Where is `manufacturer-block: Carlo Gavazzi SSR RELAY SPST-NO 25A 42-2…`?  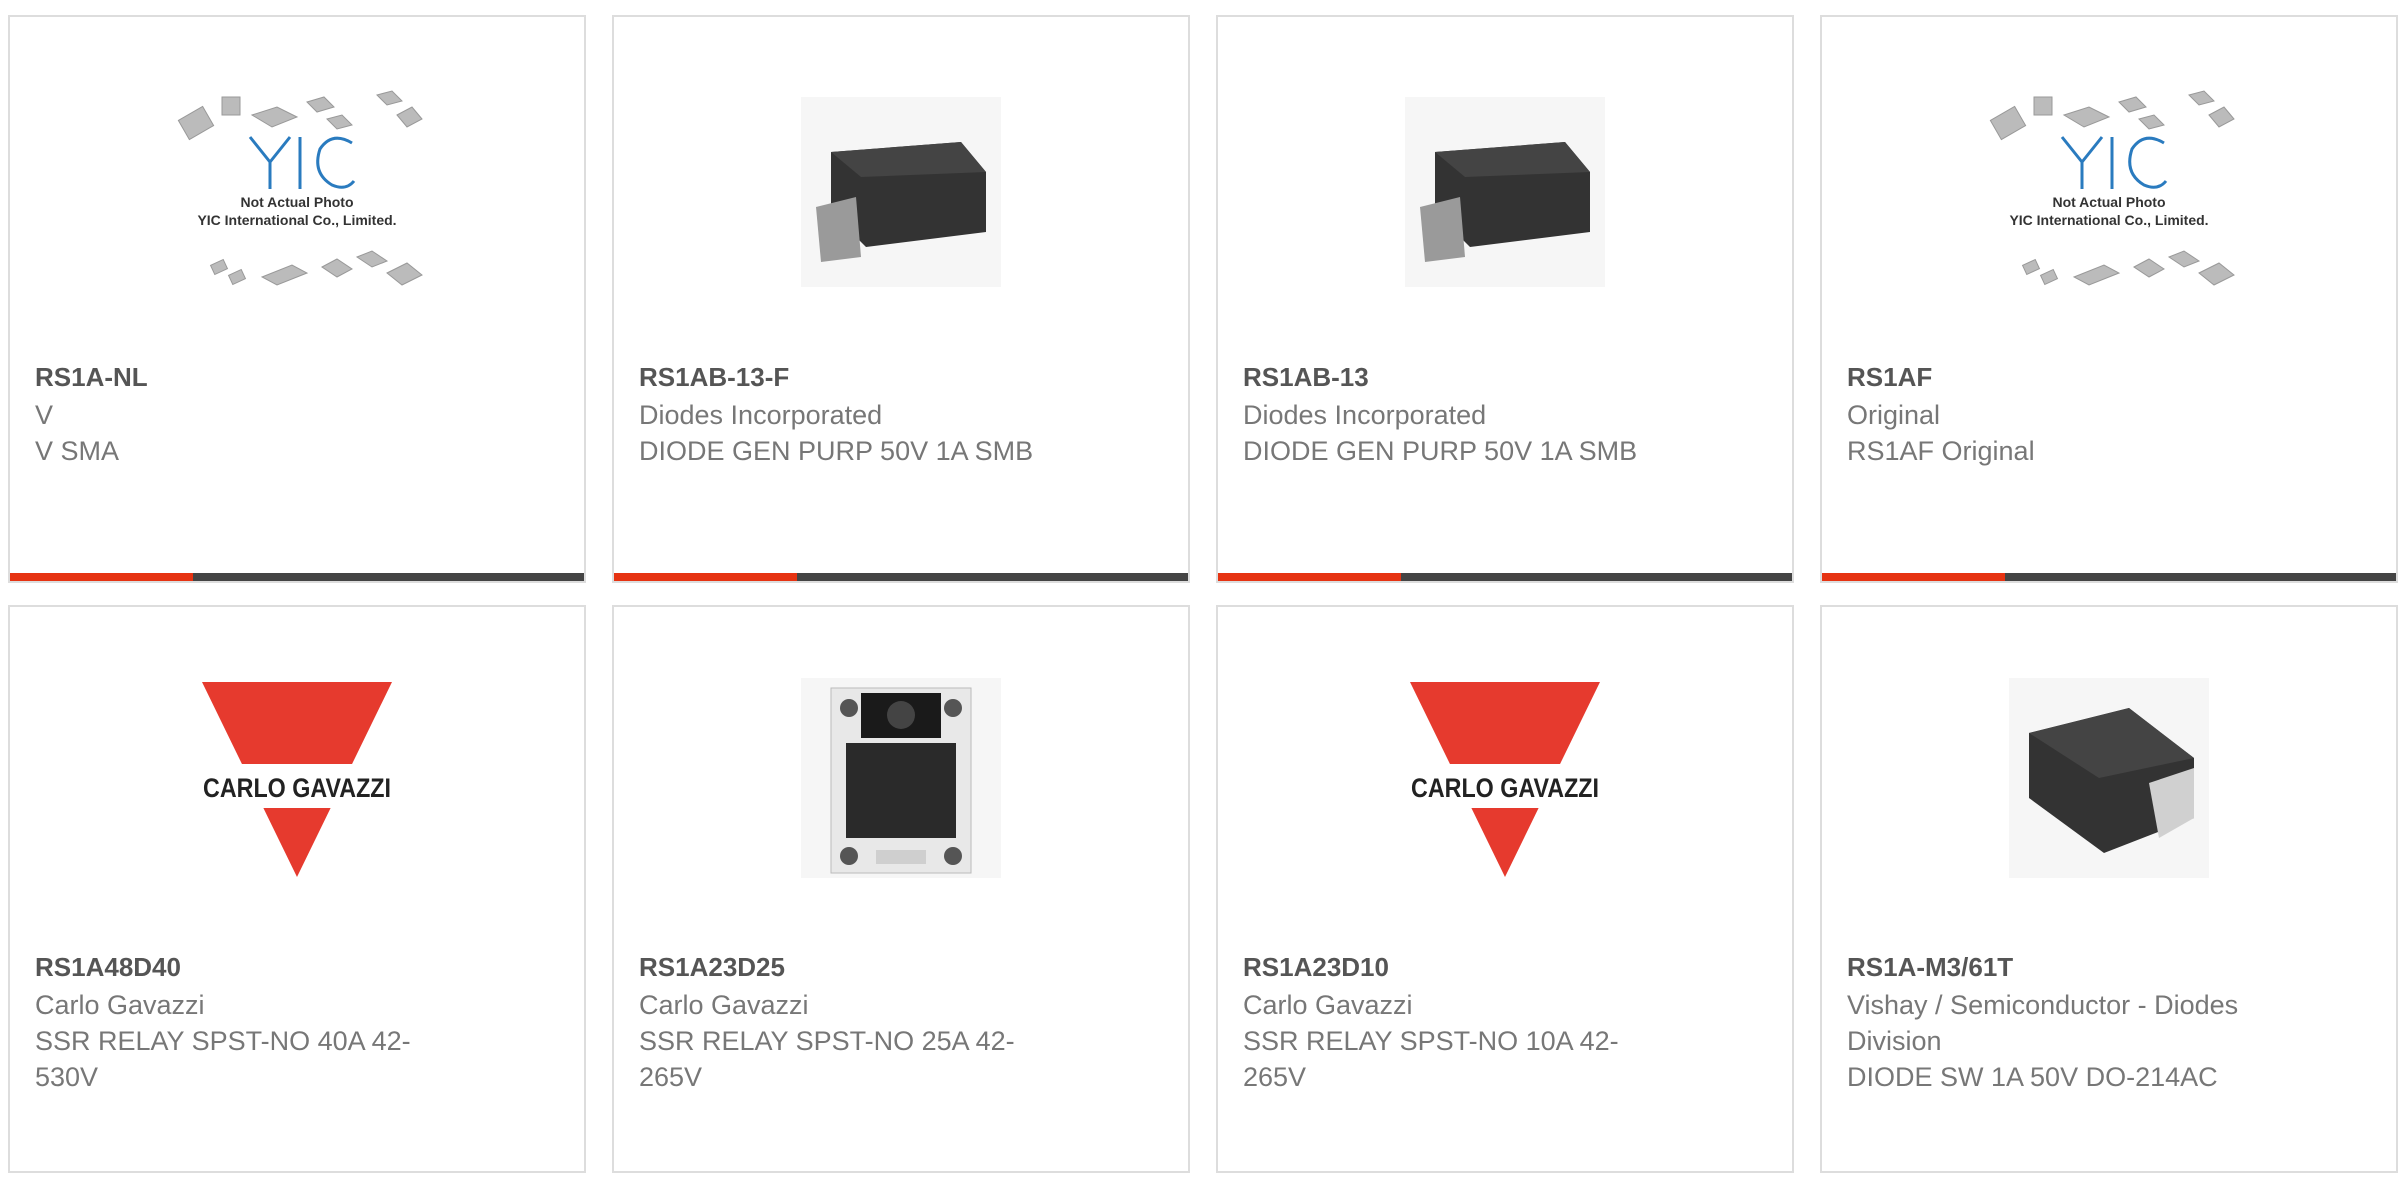
manufacturer-block: Carlo Gavazzi SSR RELAY SPST-NO 25A 42-2… is located at coordinates (849, 1041).